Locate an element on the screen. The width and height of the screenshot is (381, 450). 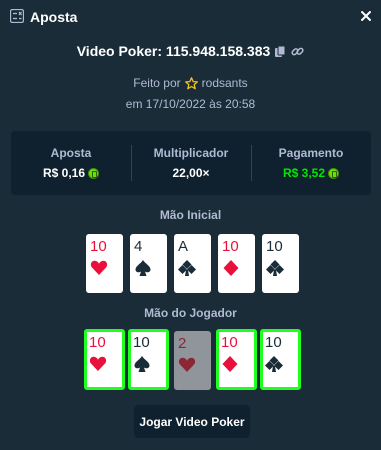
bet-date: em 17/10/2022 às 20:58 is located at coordinates (190, 104).